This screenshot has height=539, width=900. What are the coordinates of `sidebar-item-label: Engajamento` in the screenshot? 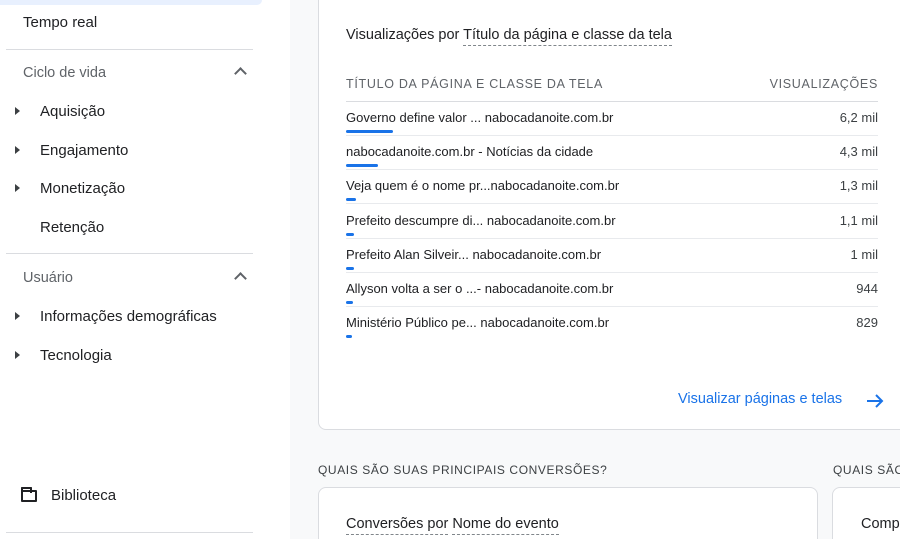 It's located at (84, 150).